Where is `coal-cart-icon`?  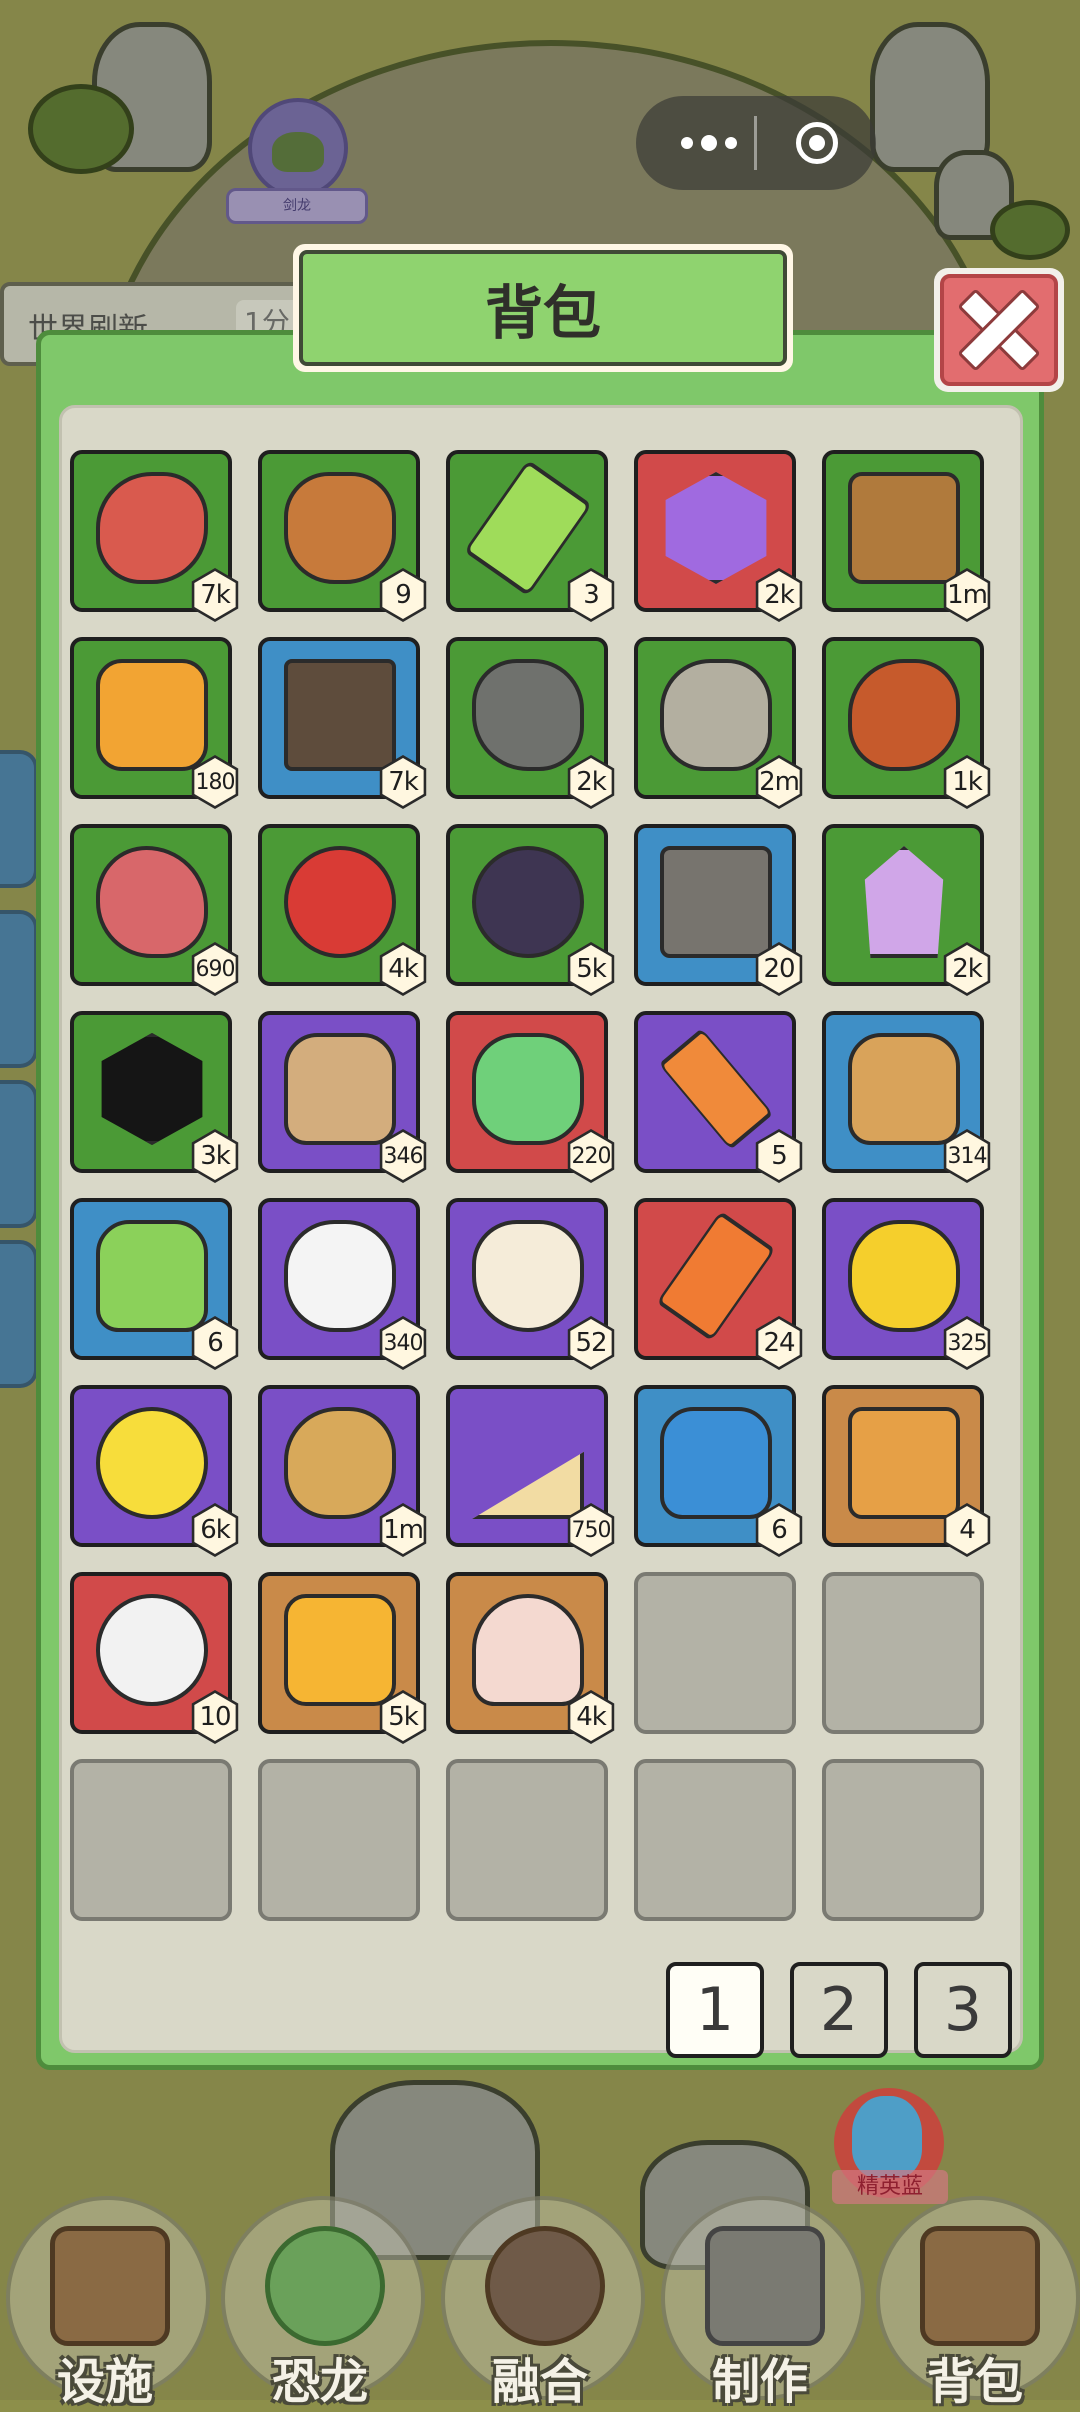 coal-cart-icon is located at coordinates (340, 715).